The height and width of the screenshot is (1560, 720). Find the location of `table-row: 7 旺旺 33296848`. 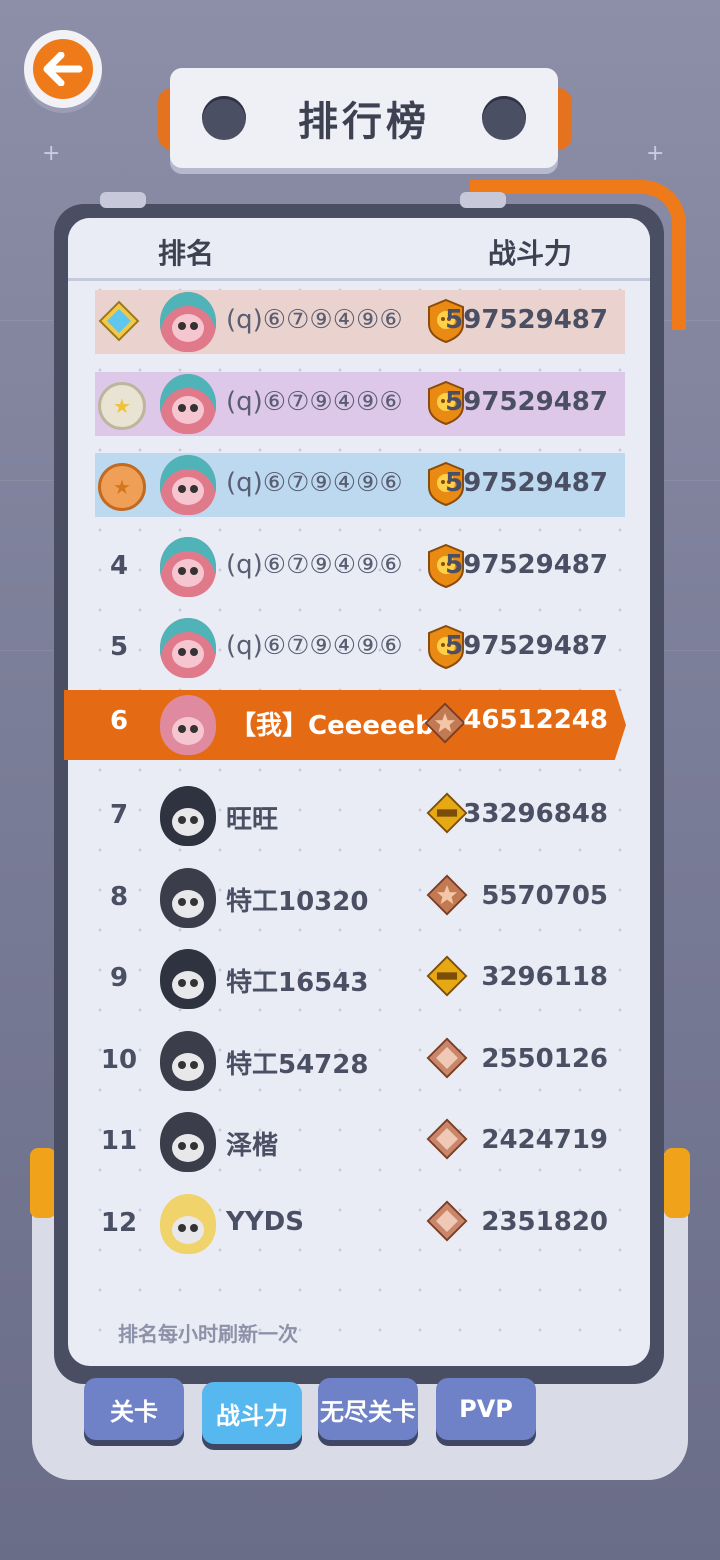

table-row: 7 旺旺 33296848 is located at coordinates (359, 819).